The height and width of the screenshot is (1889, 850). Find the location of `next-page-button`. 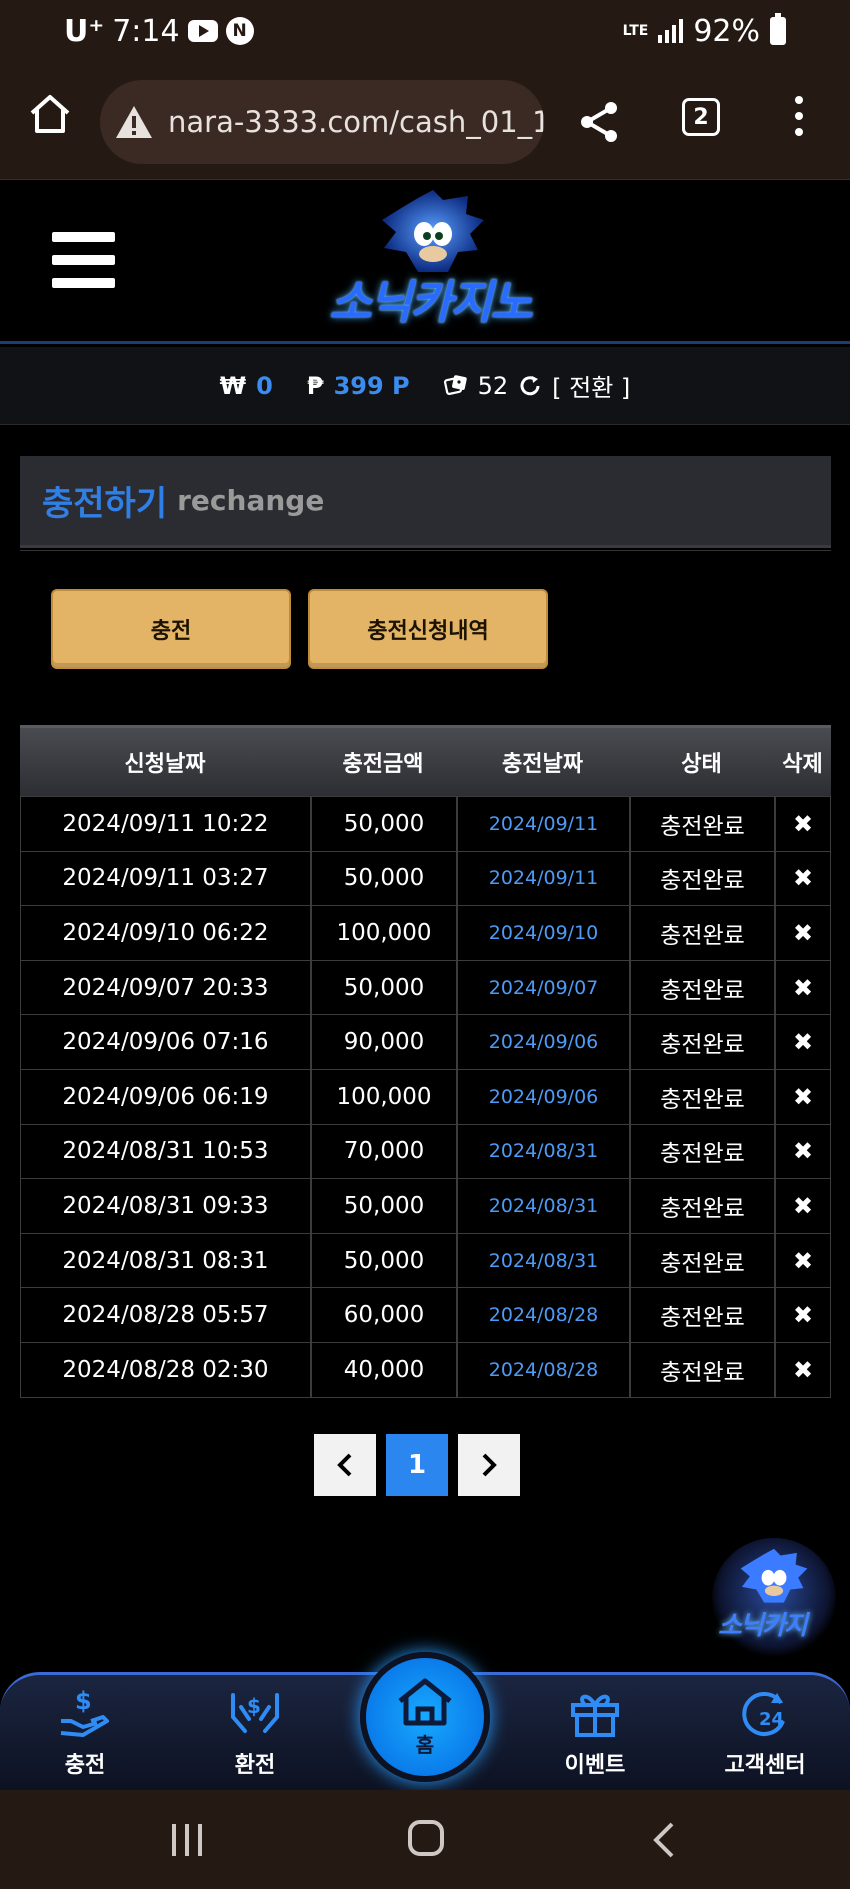

next-page-button is located at coordinates (489, 1465).